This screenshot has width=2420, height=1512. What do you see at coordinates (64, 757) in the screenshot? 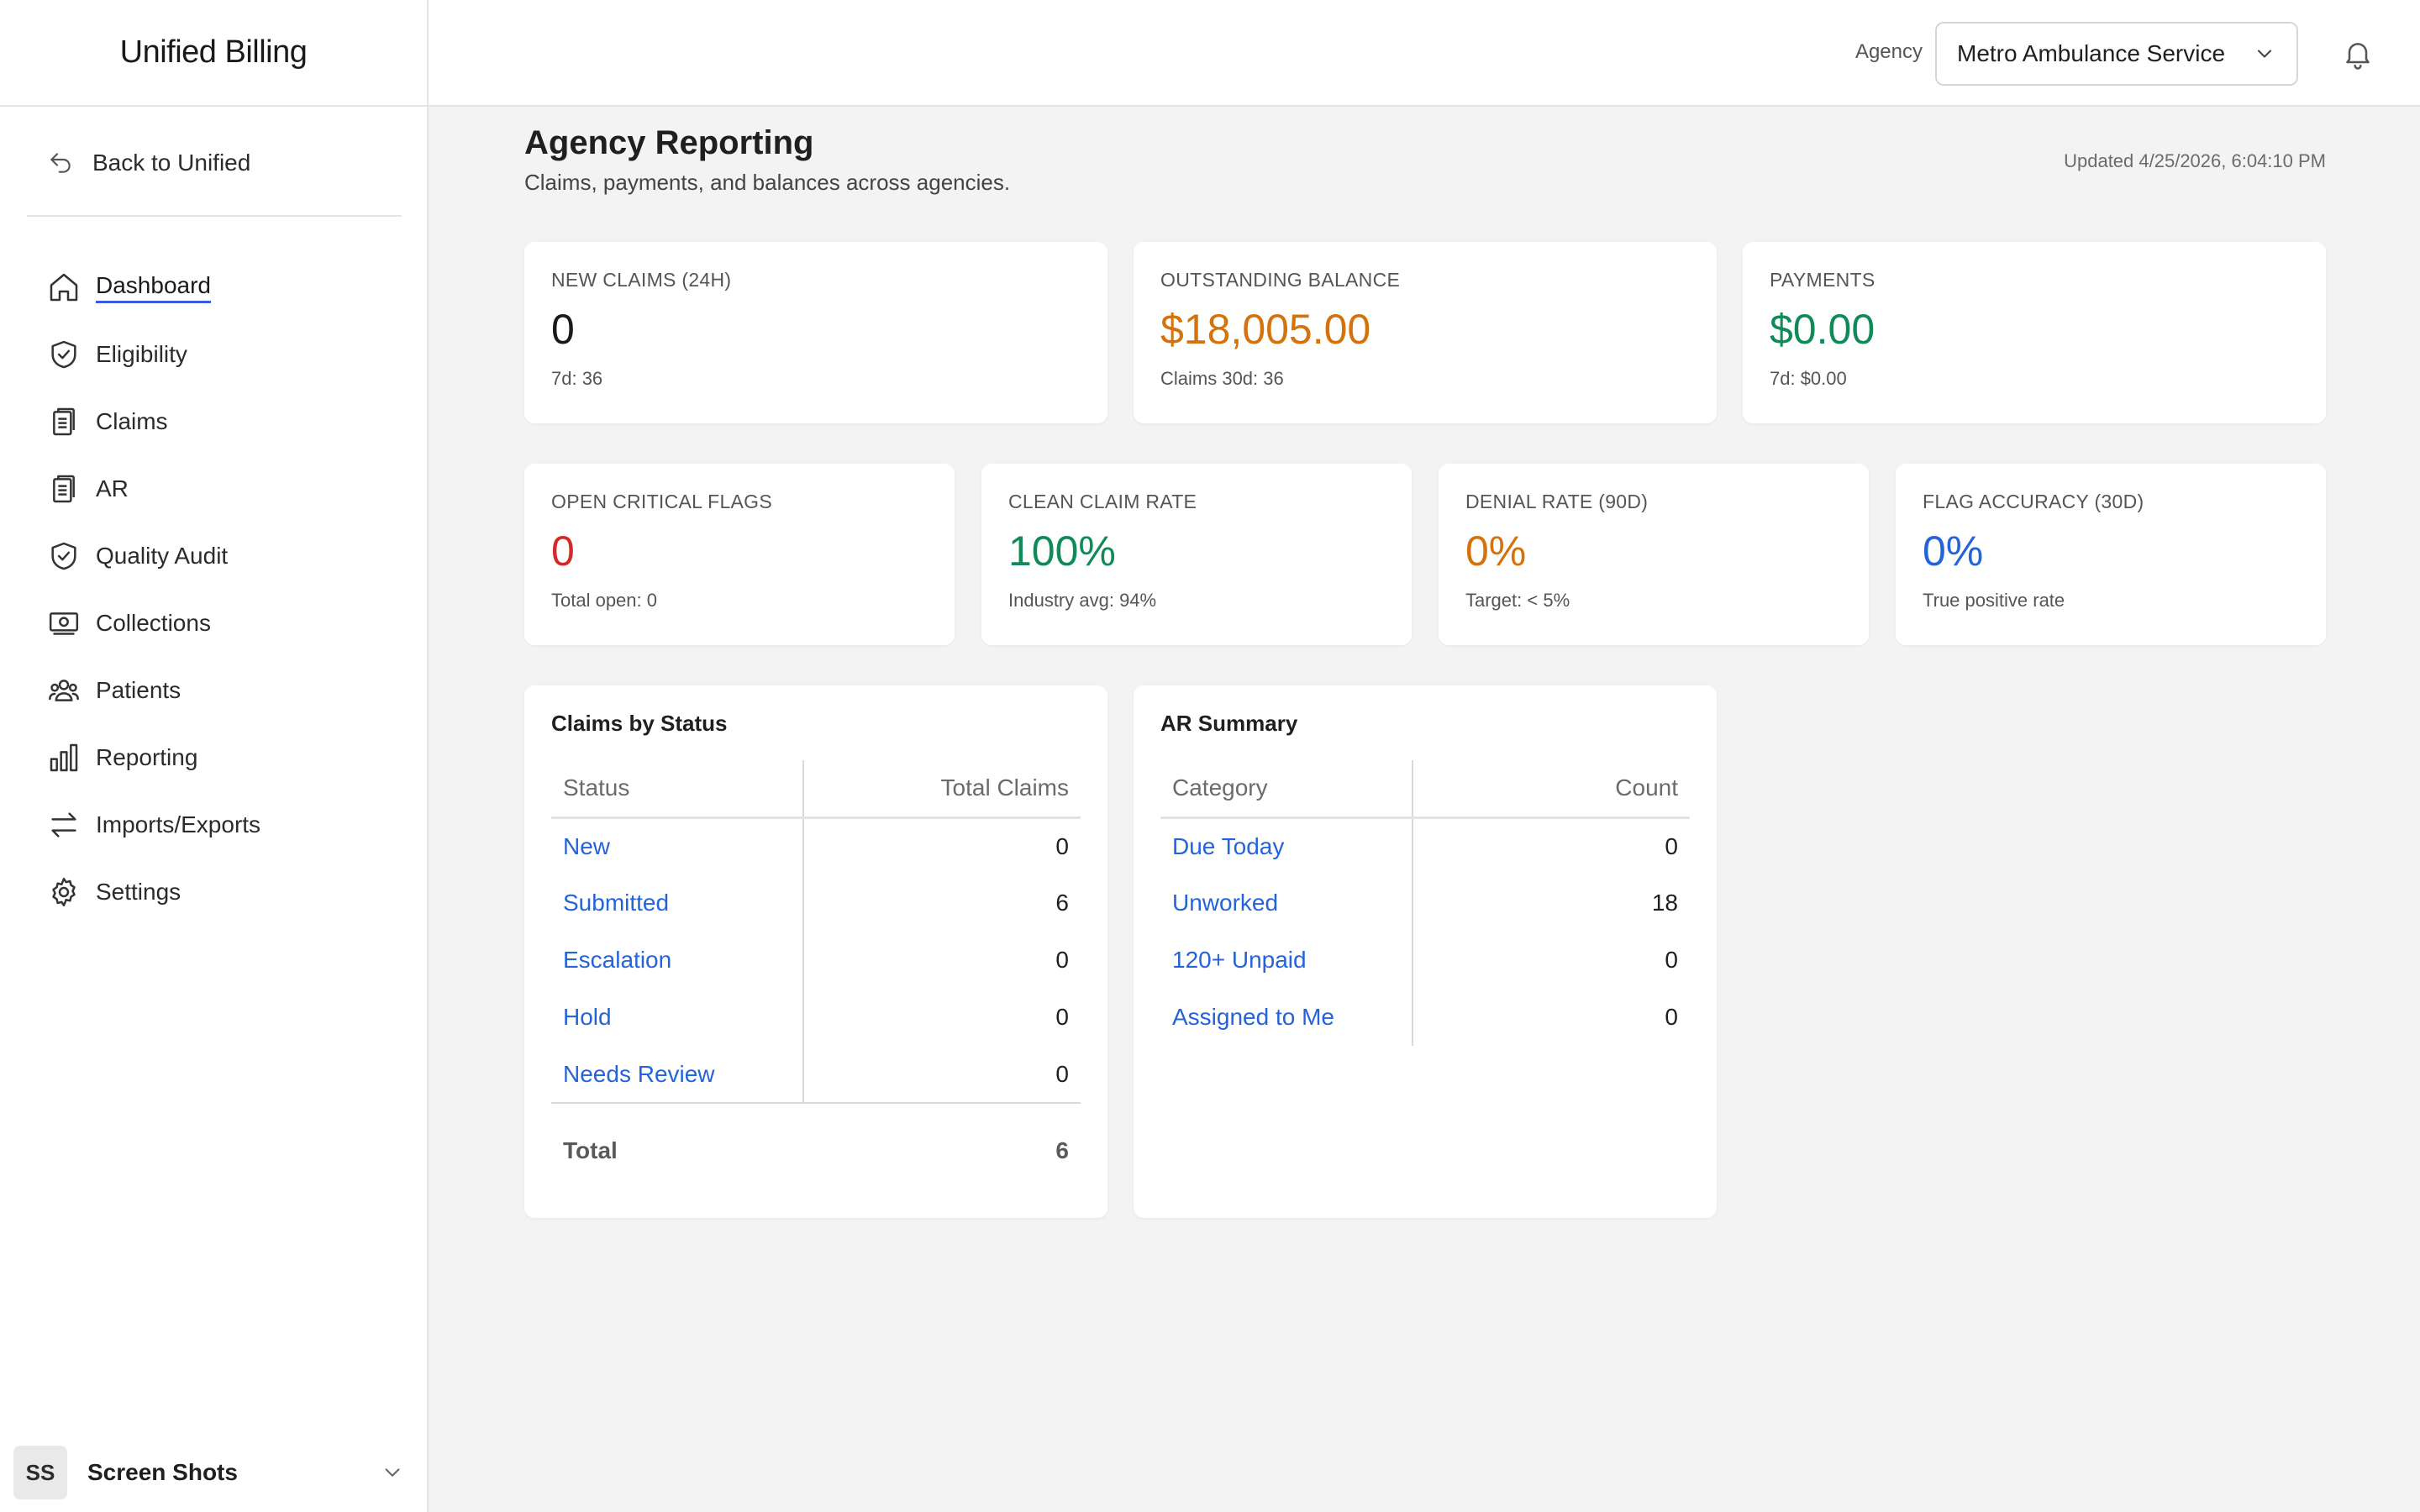
I see `bar-chart-icon` at bounding box center [64, 757].